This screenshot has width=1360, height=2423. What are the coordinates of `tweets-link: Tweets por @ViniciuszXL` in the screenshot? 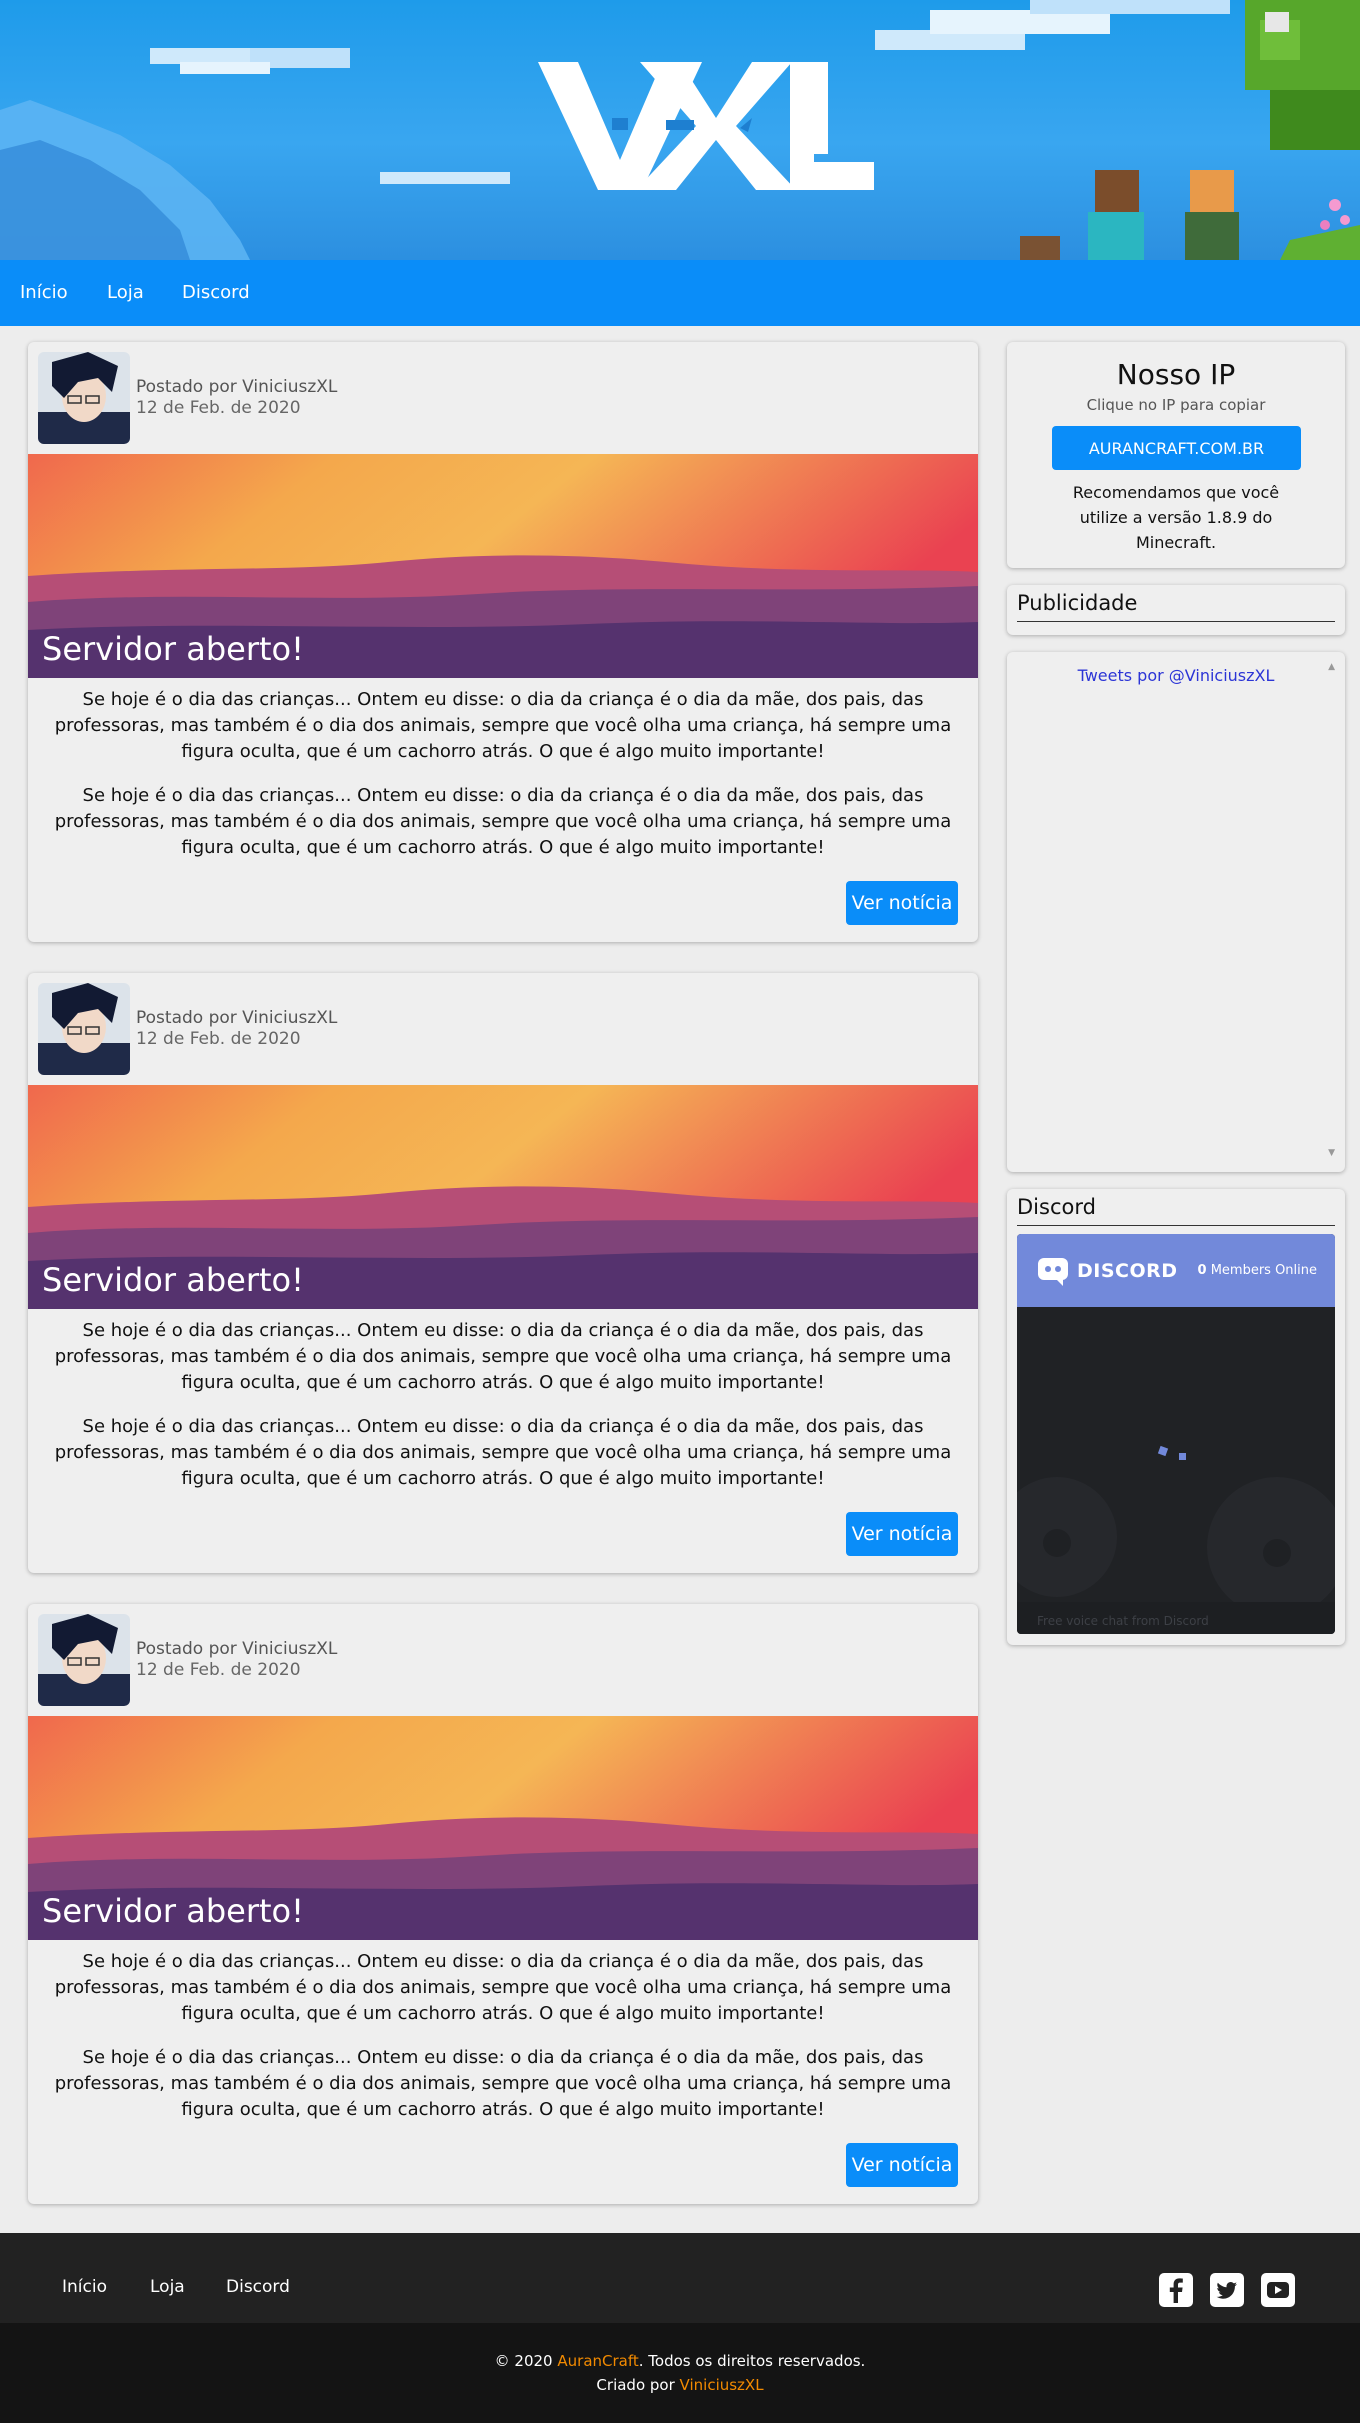 It's located at (1176, 675).